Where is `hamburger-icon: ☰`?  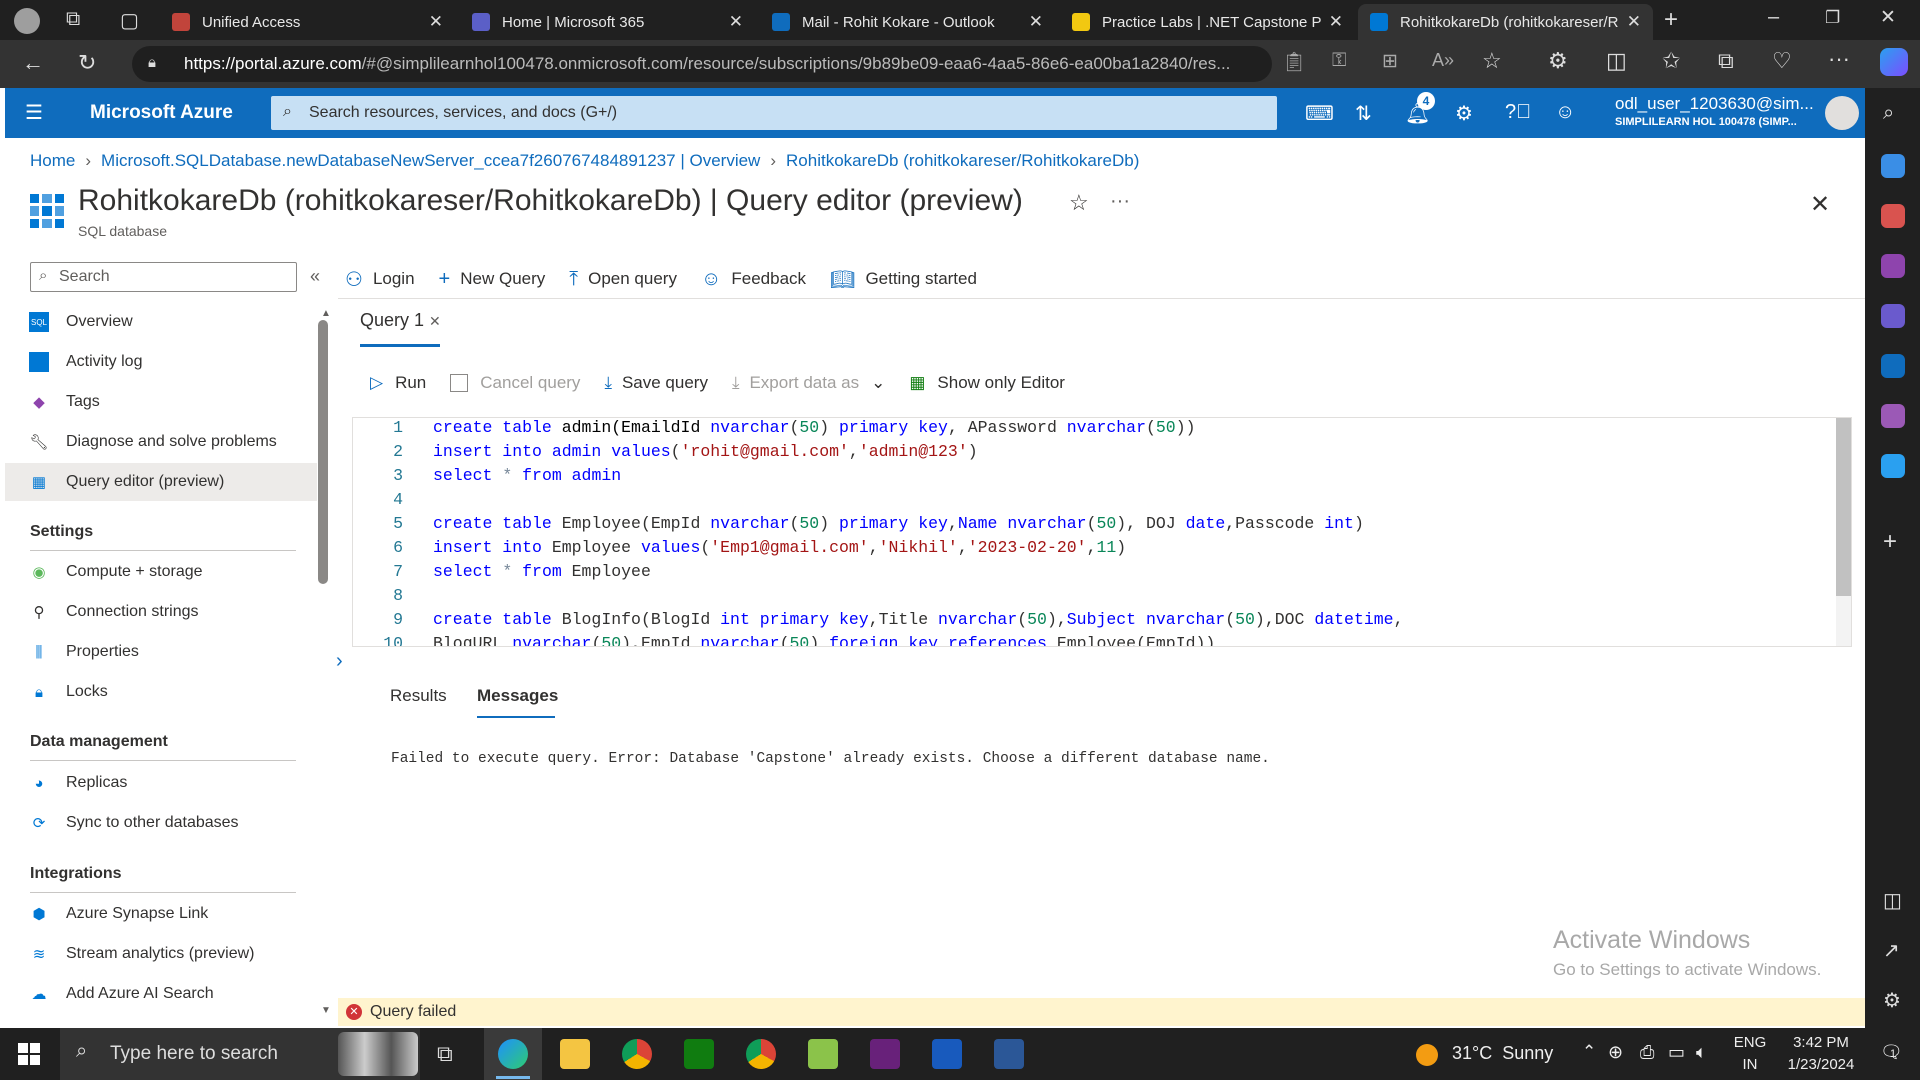
hamburger-icon: ☰ is located at coordinates (34, 112).